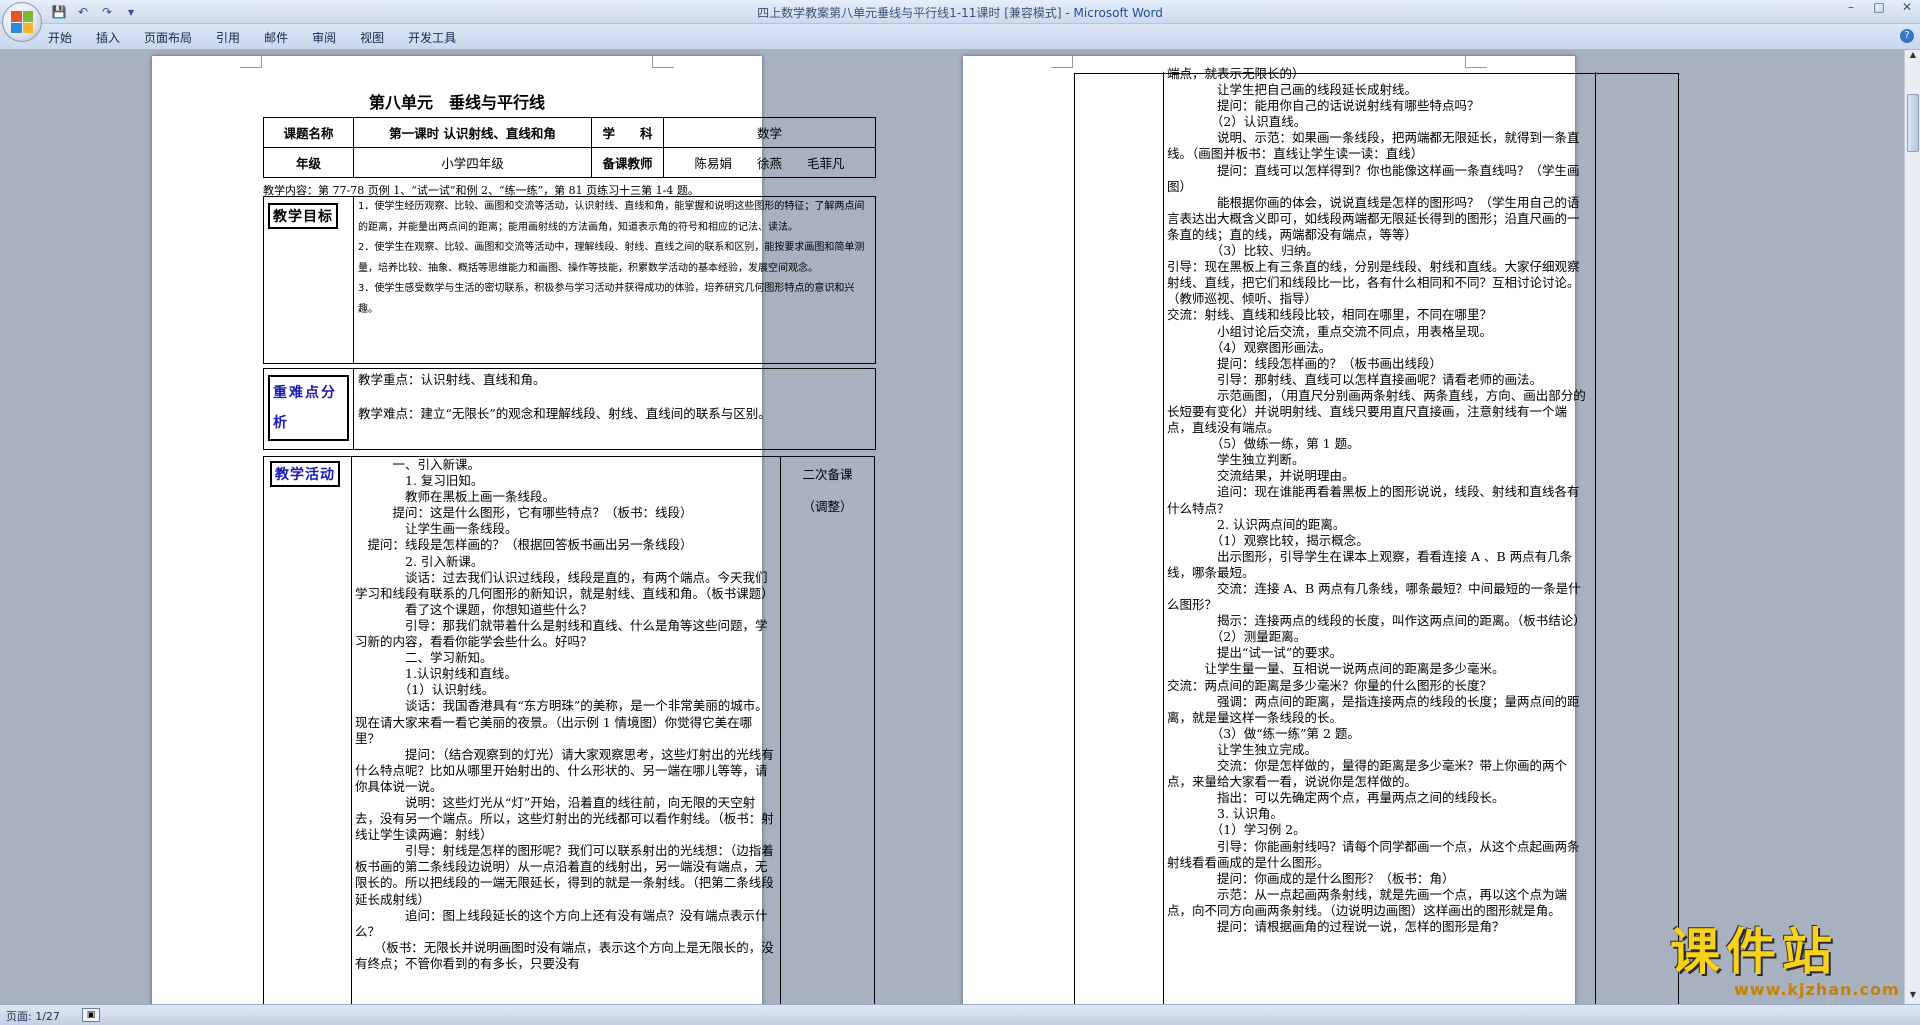 This screenshot has height=1025, width=1920. Describe the element at coordinates (909, 13) in the screenshot. I see `document-name: 四上数学教案第八单元垂线与平行线1-11课时 [兼容模式]` at that location.